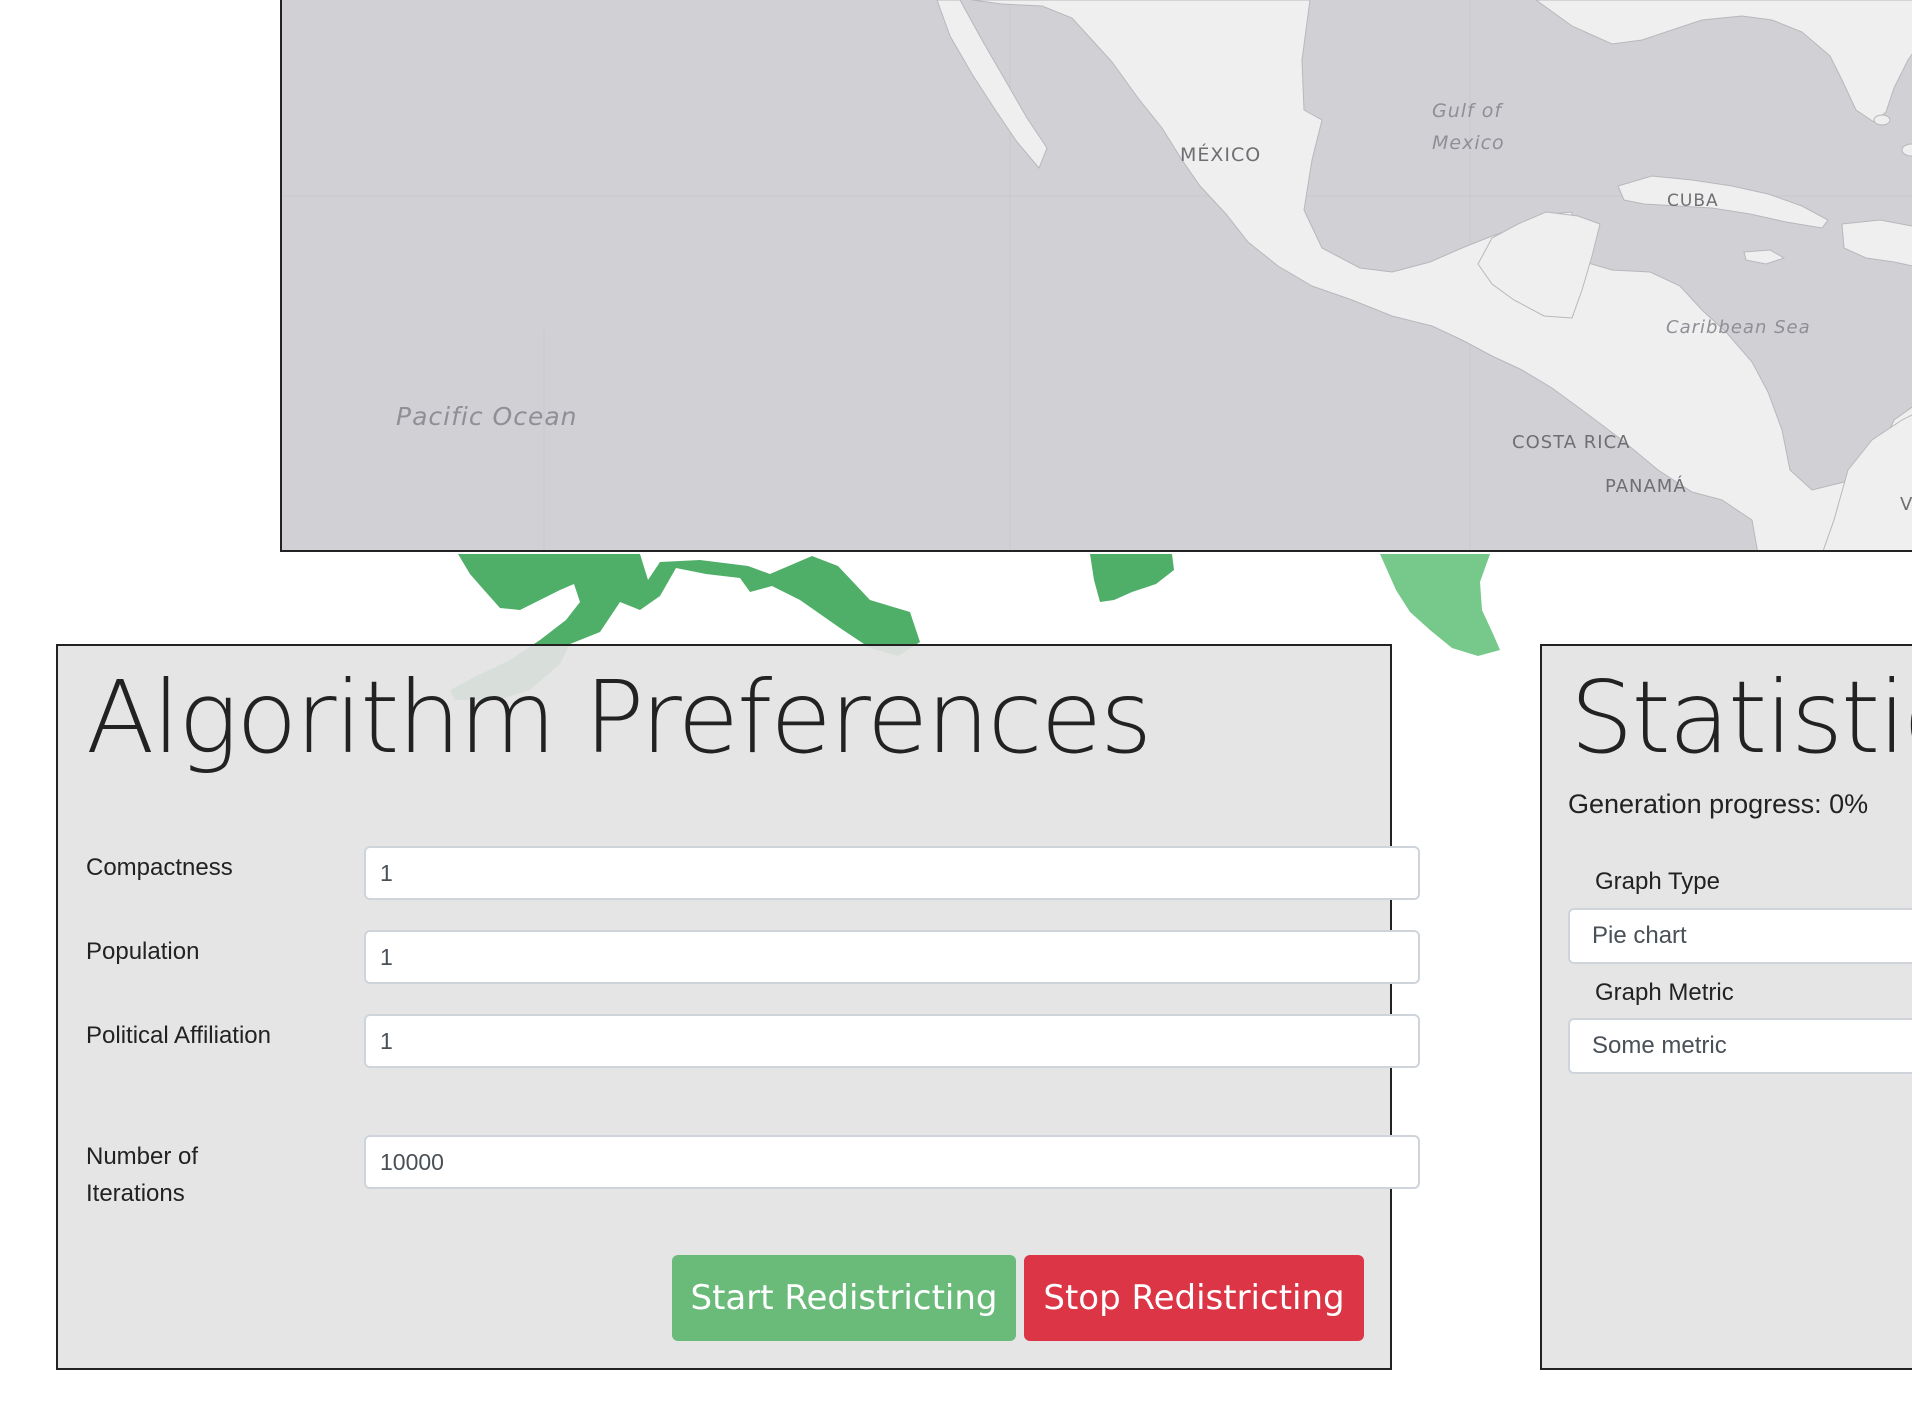 This screenshot has width=1912, height=1414. Describe the element at coordinates (142, 1175) in the screenshot. I see `iterations-label: Number of Iterations` at that location.